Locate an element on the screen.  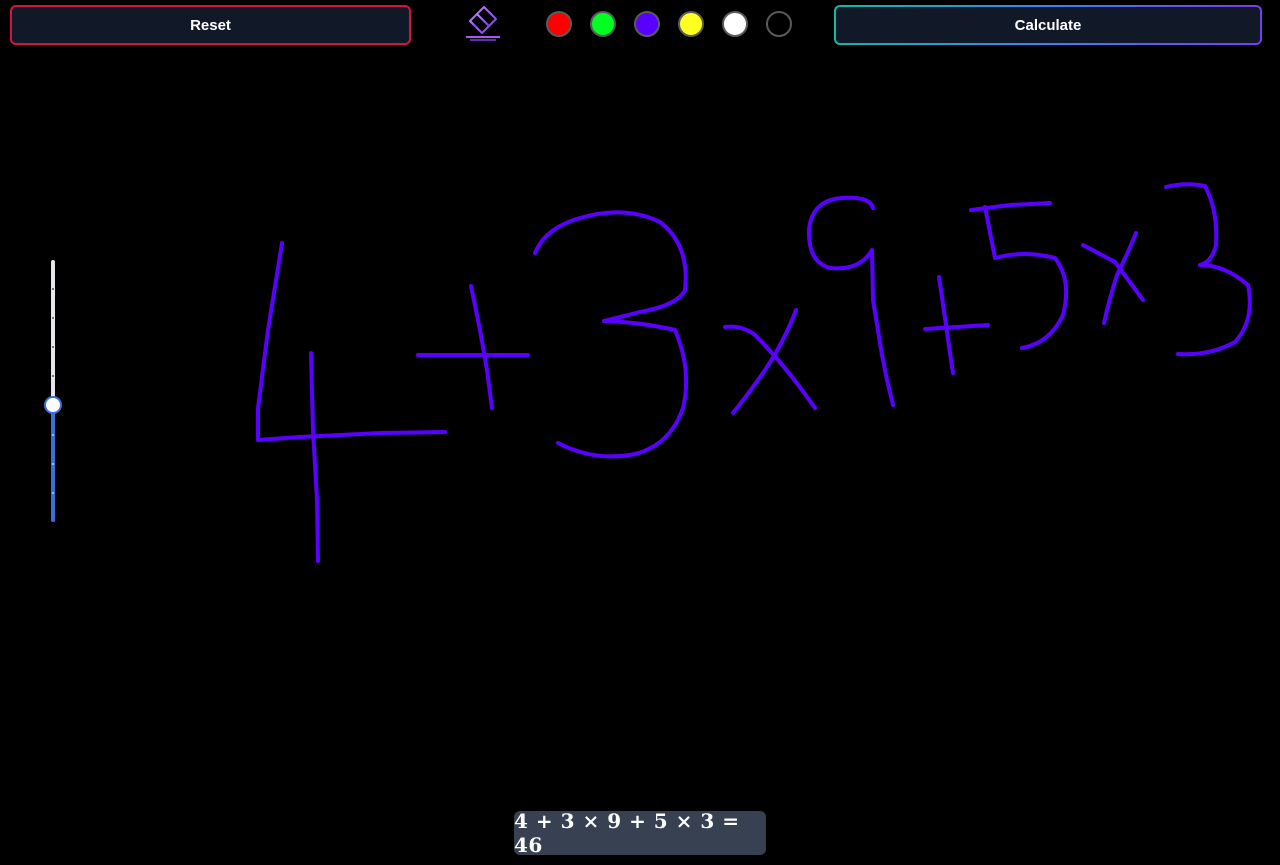
color-swatch-green is located at coordinates (603, 24).